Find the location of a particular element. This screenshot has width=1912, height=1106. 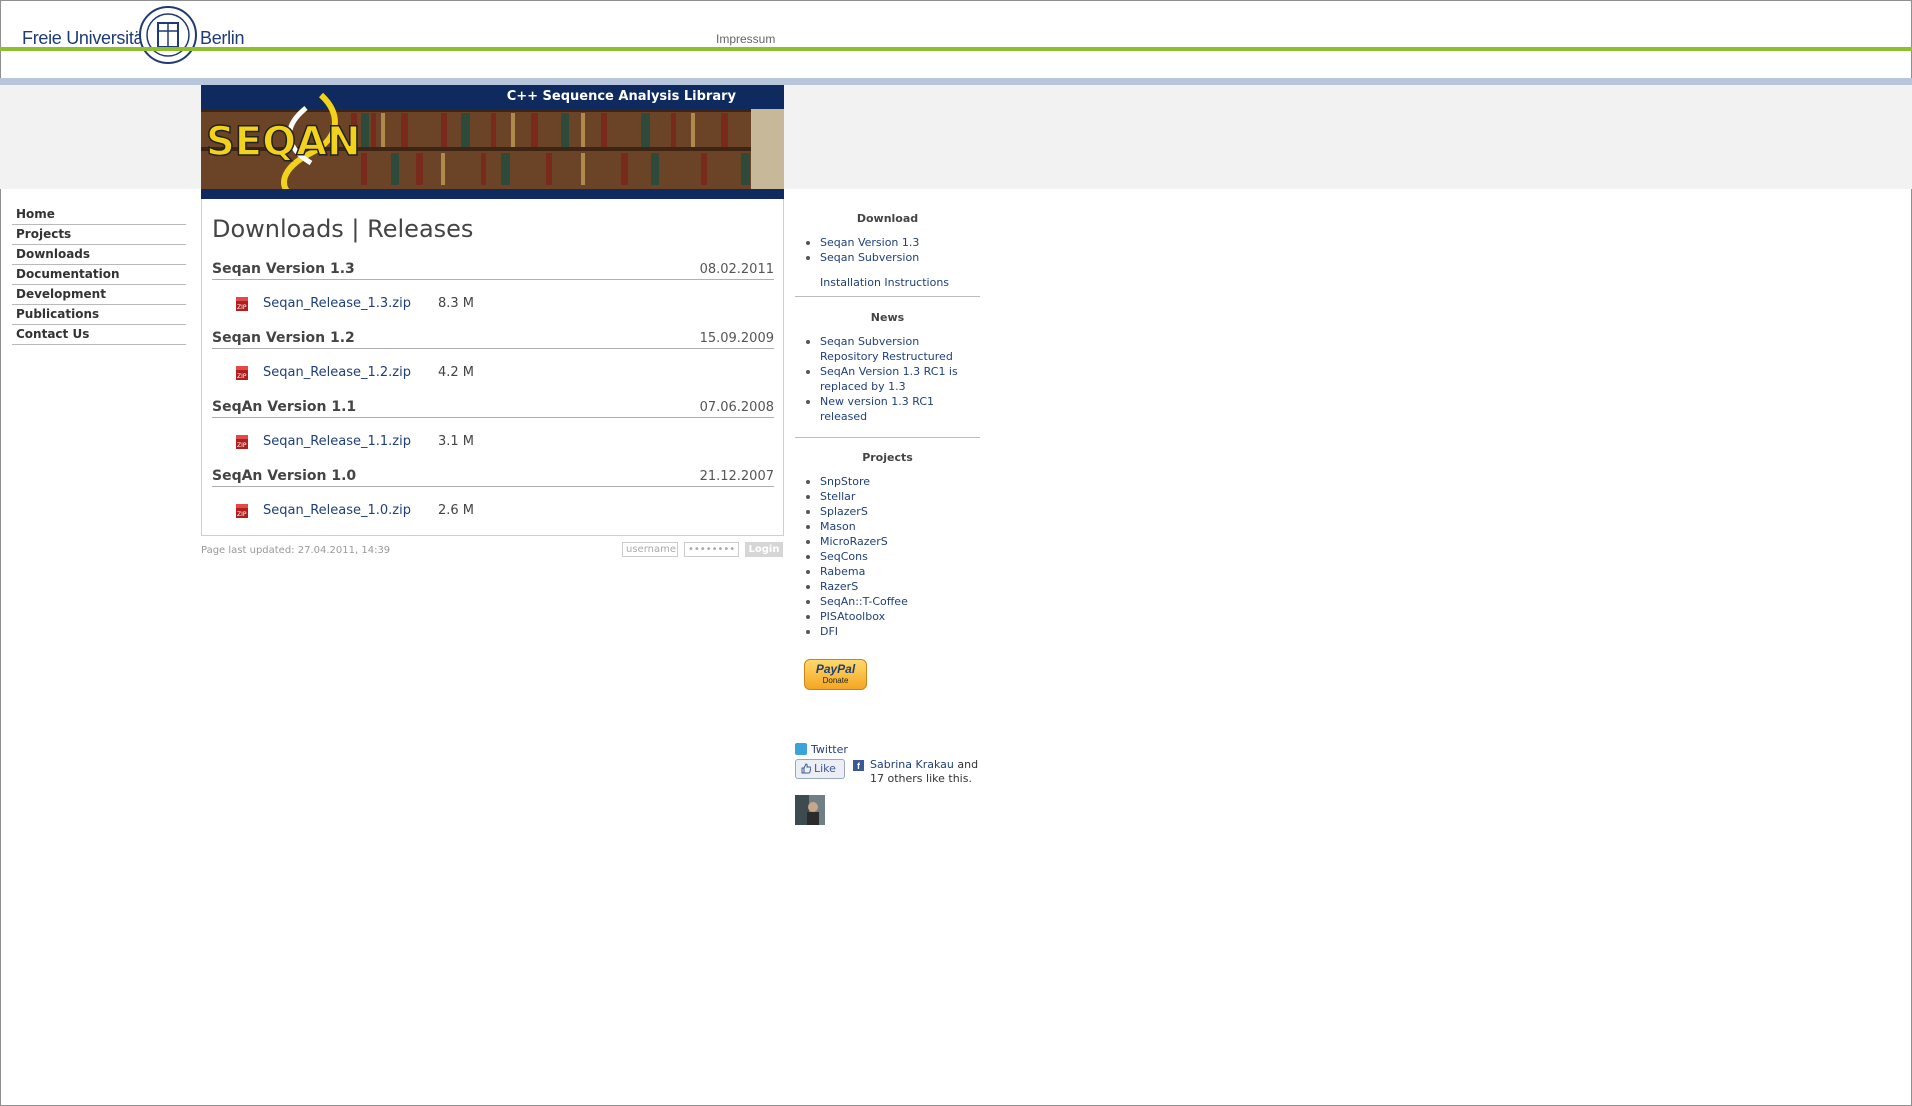

list-item: Seqan Subversion is located at coordinates (893, 257).